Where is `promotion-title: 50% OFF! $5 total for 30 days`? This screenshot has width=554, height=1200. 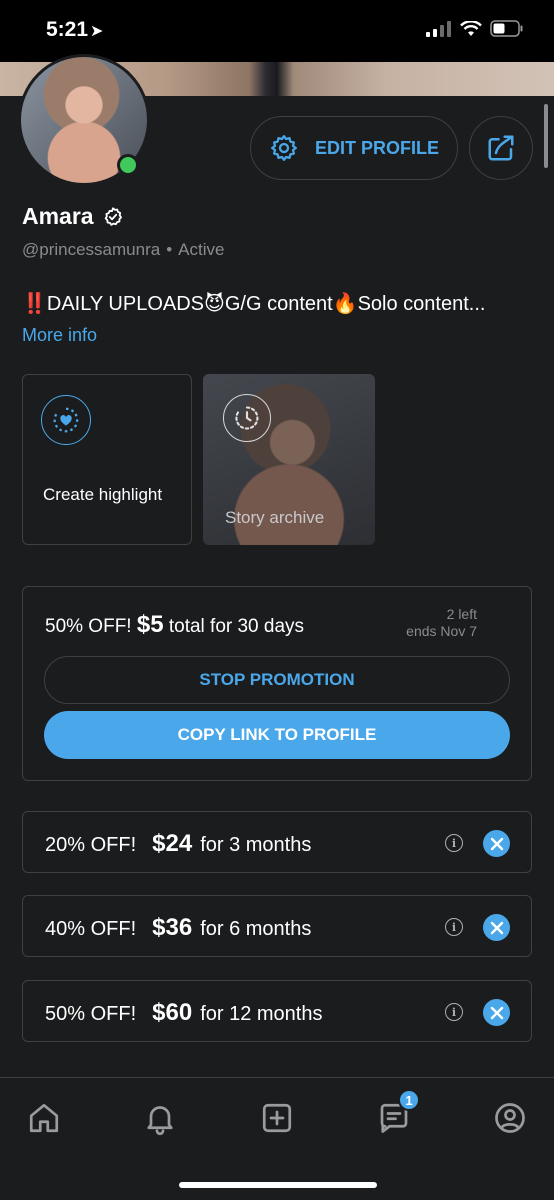 promotion-title: 50% OFF! $5 total for 30 days is located at coordinates (174, 625).